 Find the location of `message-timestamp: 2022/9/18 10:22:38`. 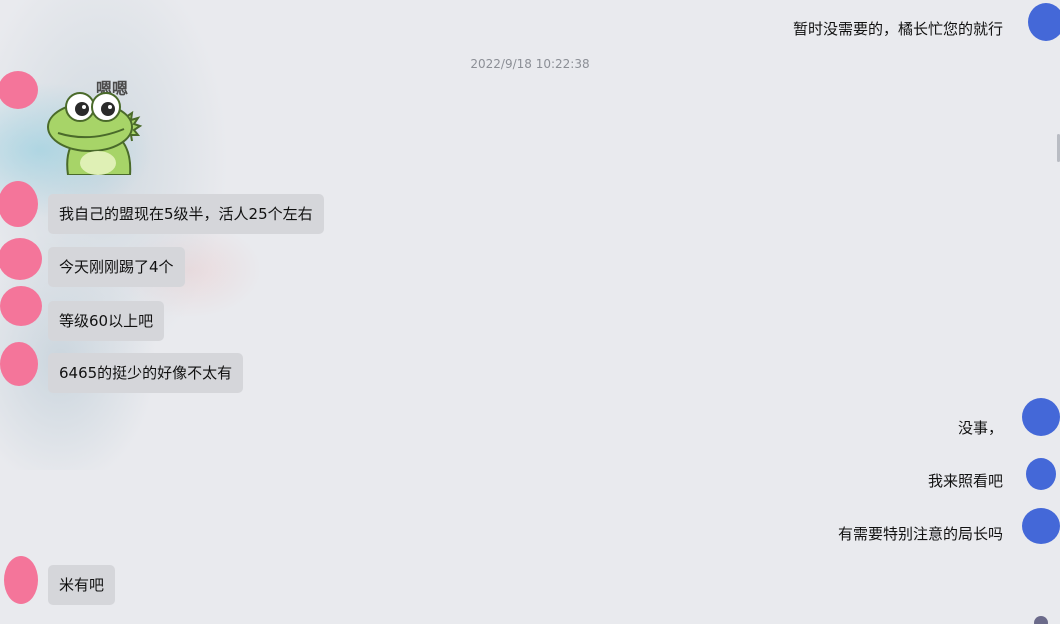

message-timestamp: 2022/9/18 10:22:38 is located at coordinates (530, 64).